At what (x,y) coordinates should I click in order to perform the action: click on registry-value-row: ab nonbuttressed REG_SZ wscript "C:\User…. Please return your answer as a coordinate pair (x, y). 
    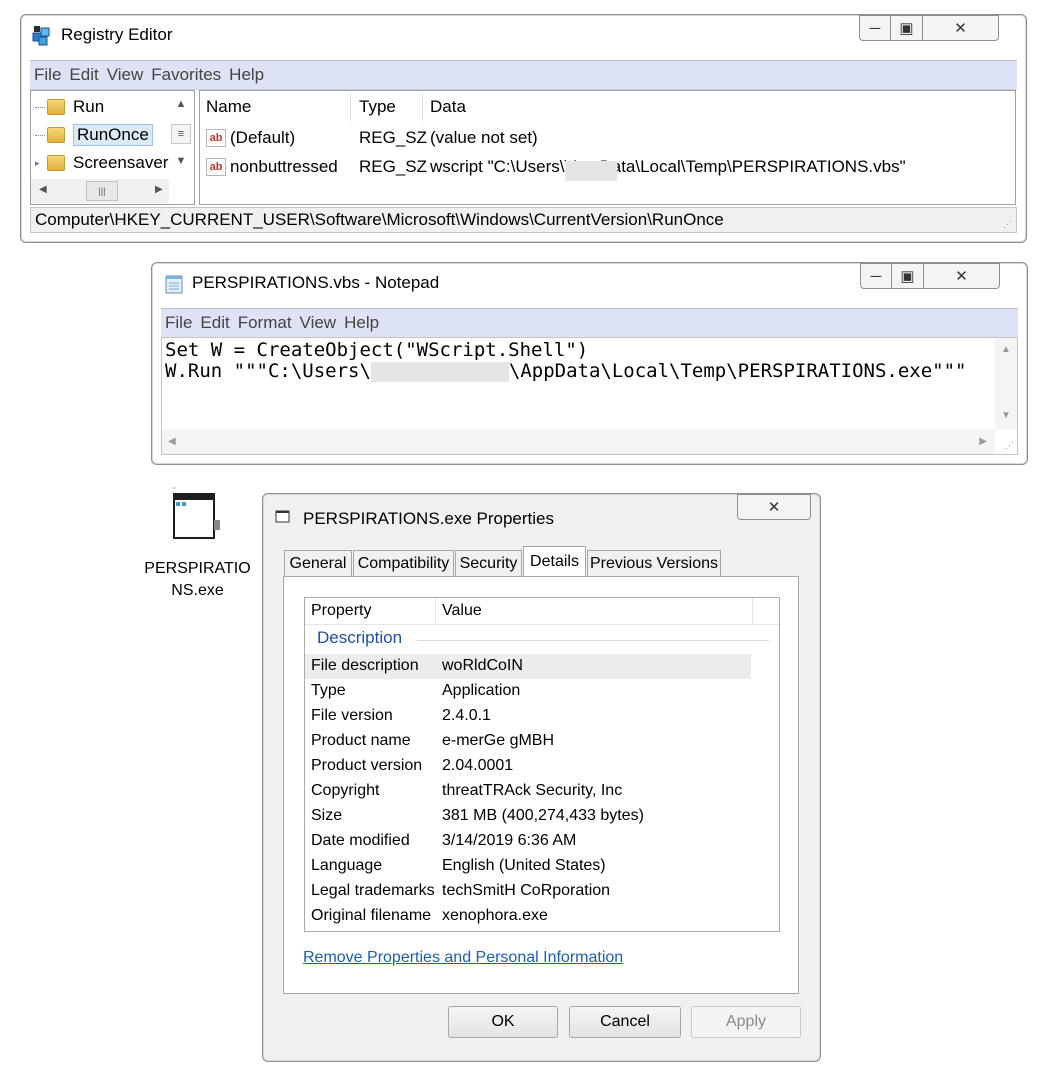
    Looking at the image, I should click on (607, 167).